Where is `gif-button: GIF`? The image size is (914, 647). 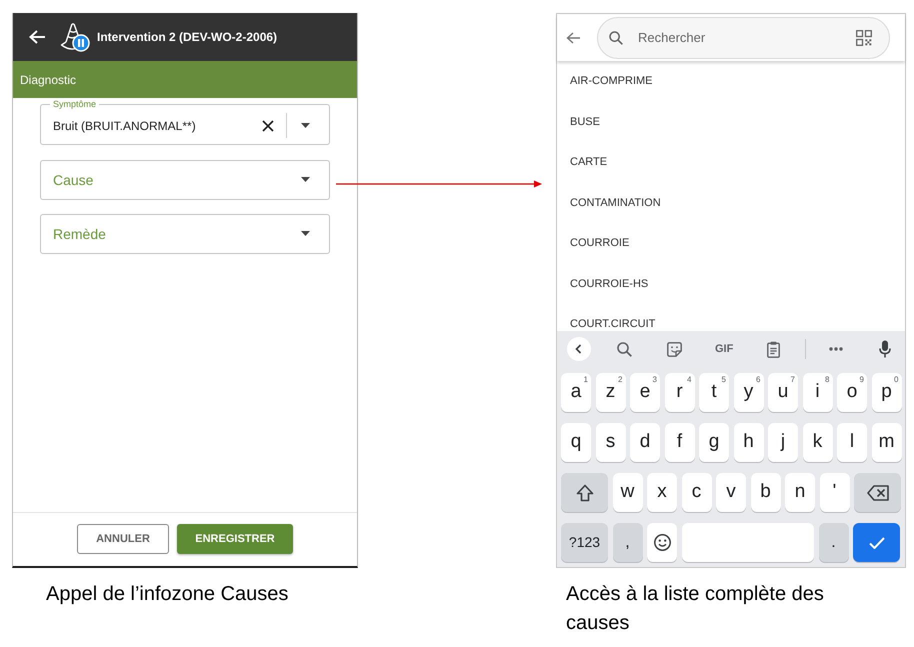
gif-button: GIF is located at coordinates (724, 349).